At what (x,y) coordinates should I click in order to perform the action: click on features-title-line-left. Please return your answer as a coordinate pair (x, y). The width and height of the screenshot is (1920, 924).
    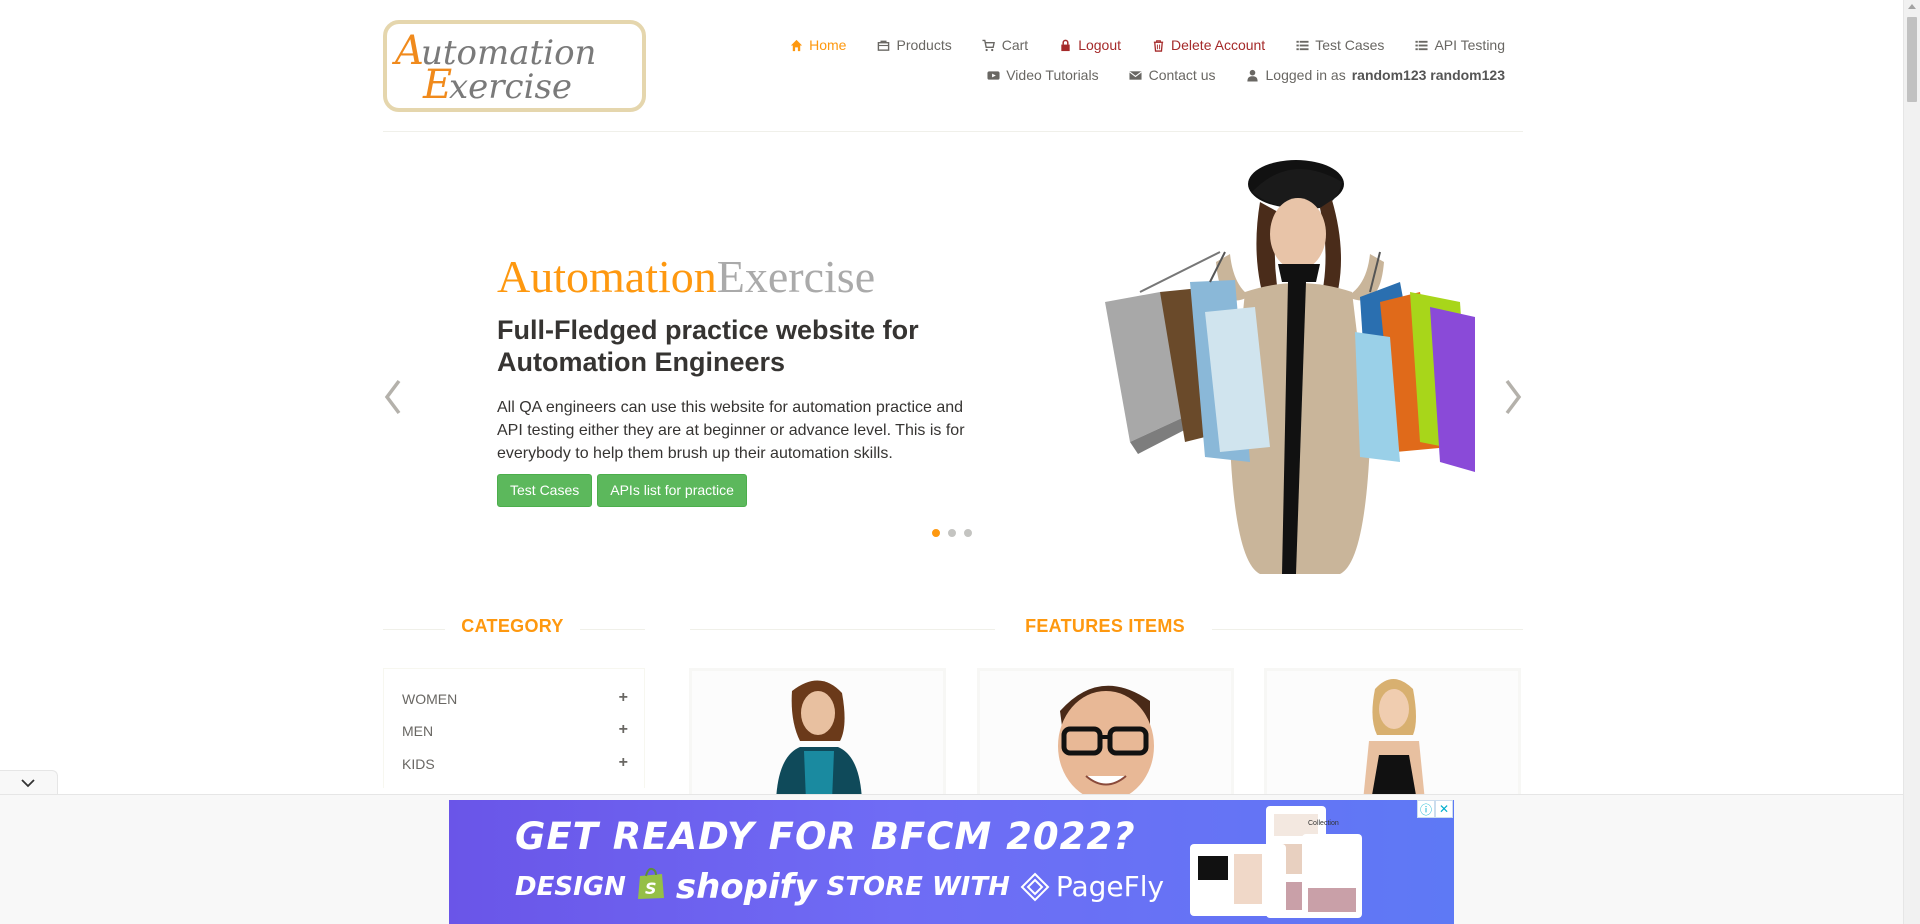
    Looking at the image, I should click on (842, 629).